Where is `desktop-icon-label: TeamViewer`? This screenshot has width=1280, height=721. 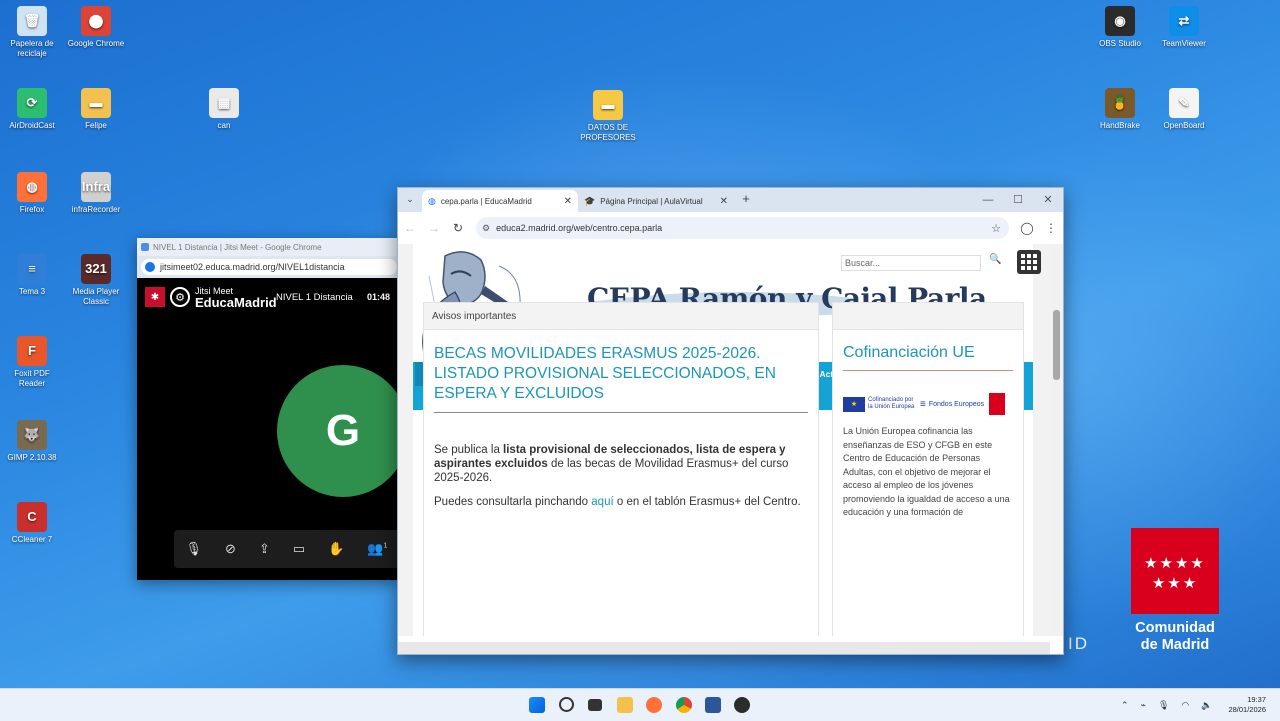 desktop-icon-label: TeamViewer is located at coordinates (1184, 43).